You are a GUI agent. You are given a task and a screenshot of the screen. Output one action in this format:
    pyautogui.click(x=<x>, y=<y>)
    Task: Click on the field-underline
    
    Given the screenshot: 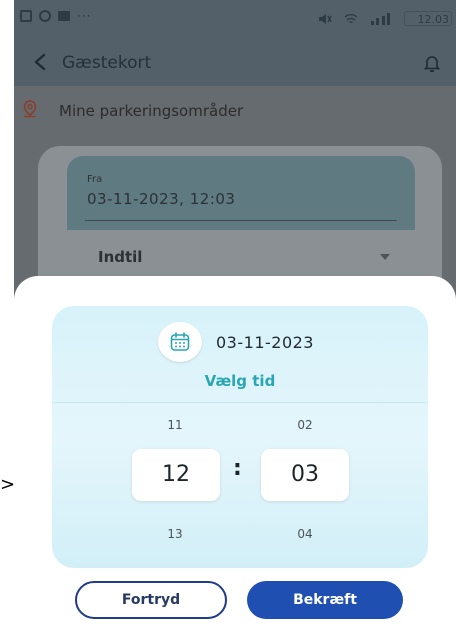 What is the action you would take?
    pyautogui.click(x=241, y=220)
    